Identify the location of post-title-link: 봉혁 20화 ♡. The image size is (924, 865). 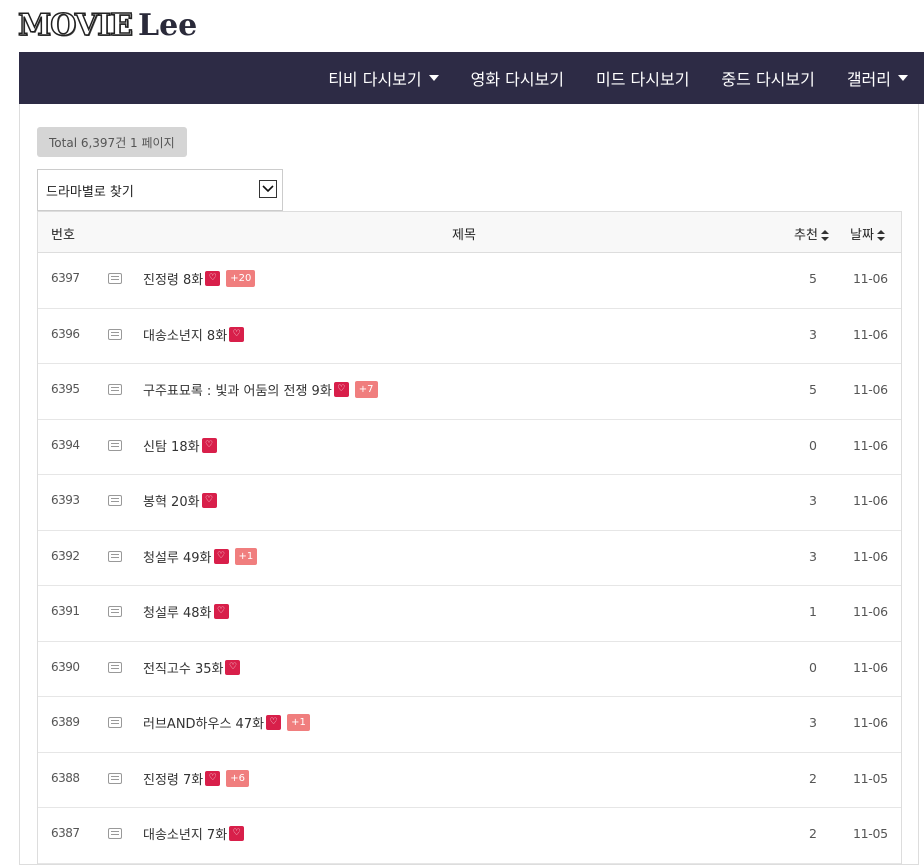
(180, 500).